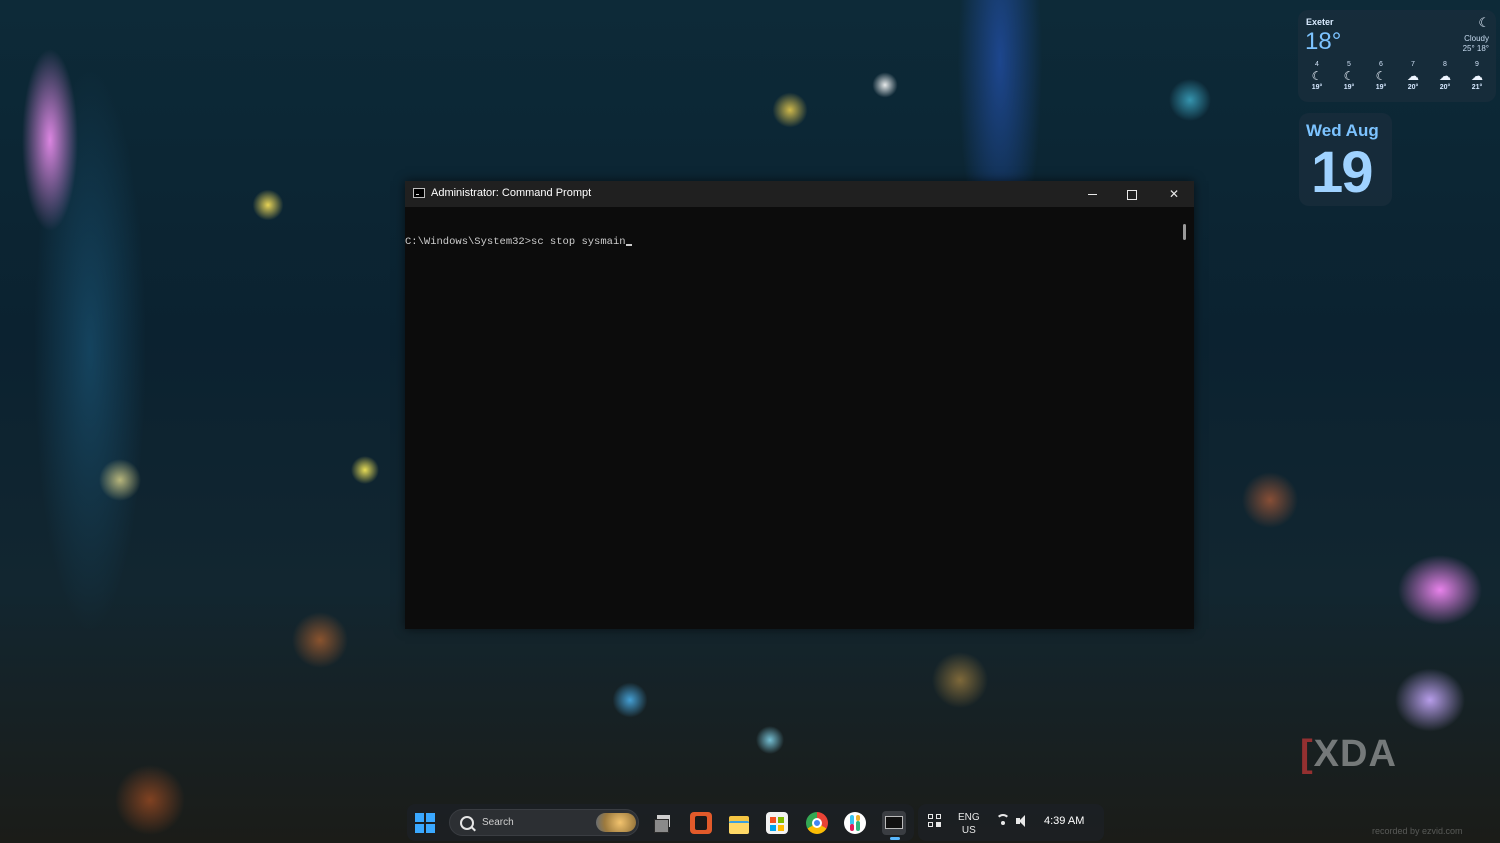  I want to click on forecast-item: 4 ☾ 19°, so click(1317, 76).